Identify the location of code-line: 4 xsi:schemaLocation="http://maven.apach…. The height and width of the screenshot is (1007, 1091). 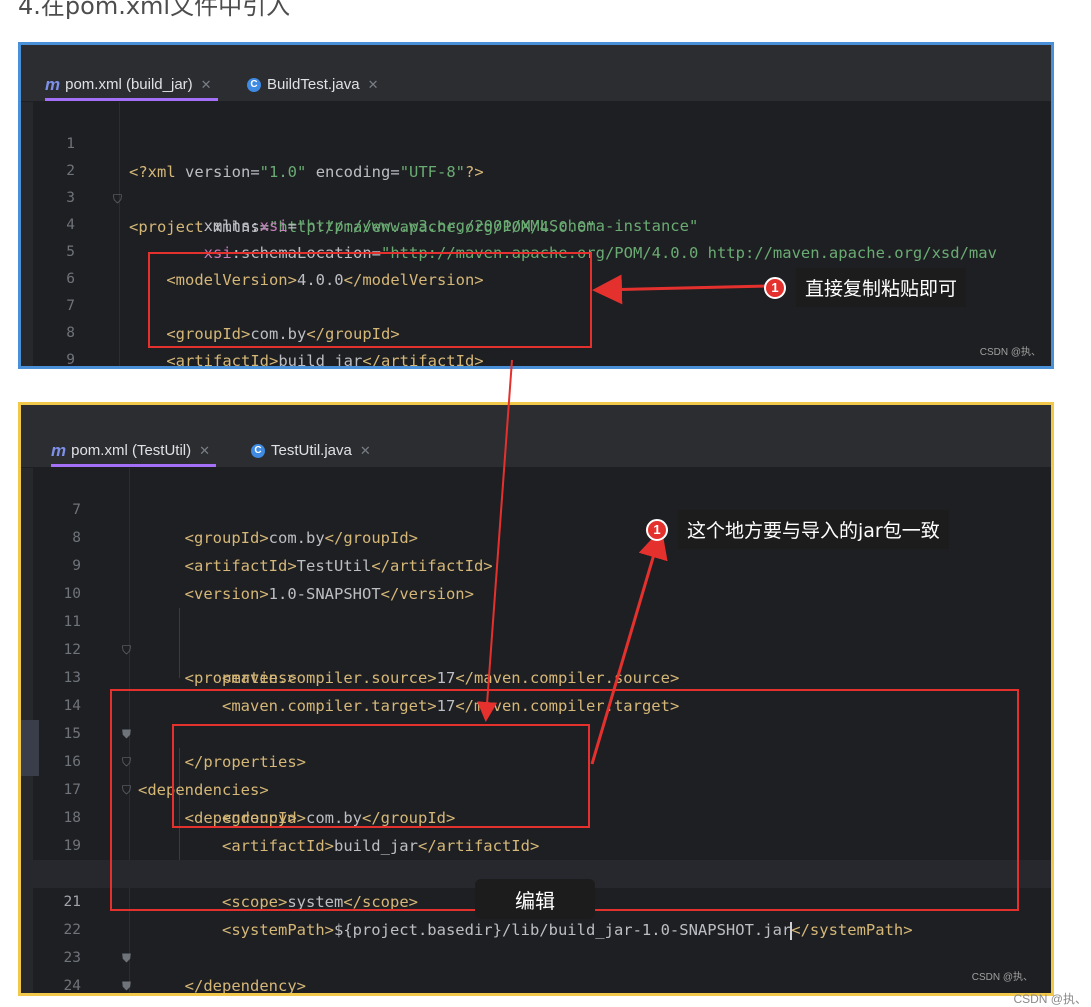
(536, 222).